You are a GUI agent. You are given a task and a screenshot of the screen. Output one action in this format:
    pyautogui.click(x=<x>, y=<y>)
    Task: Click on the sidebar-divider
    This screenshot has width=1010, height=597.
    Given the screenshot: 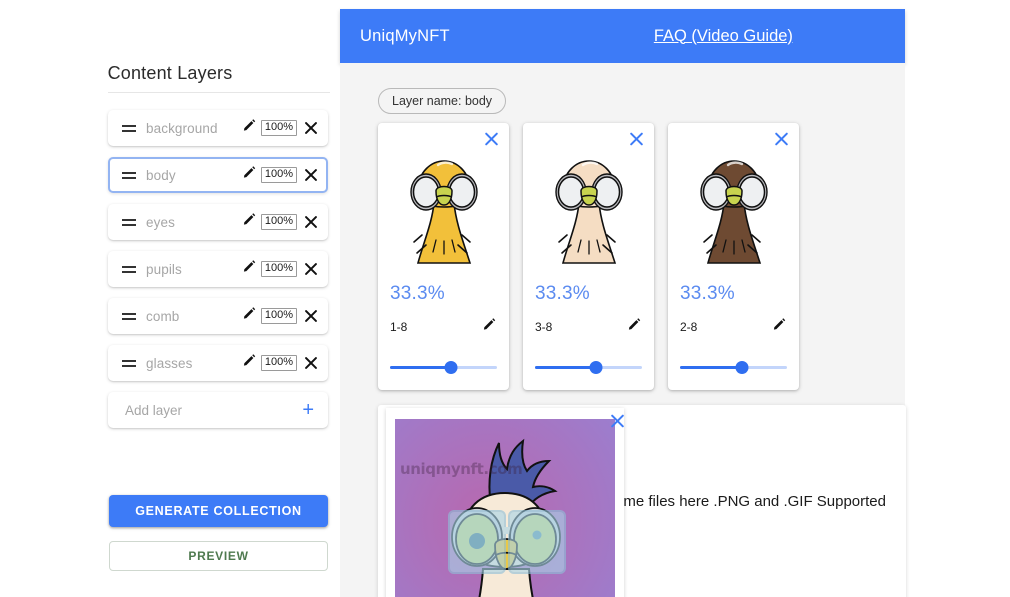 What is the action you would take?
    pyautogui.click(x=219, y=92)
    